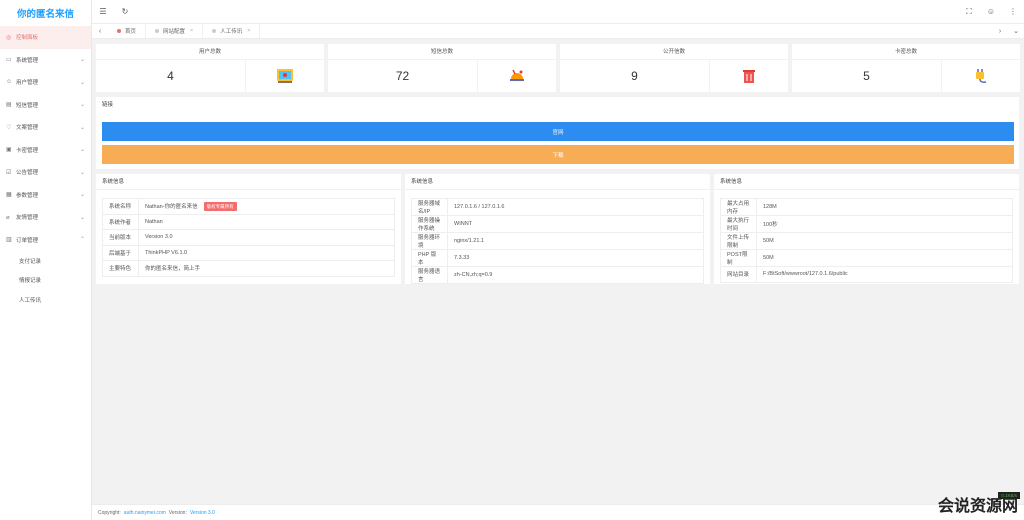  I want to click on tab-home: 首页, so click(127, 31).